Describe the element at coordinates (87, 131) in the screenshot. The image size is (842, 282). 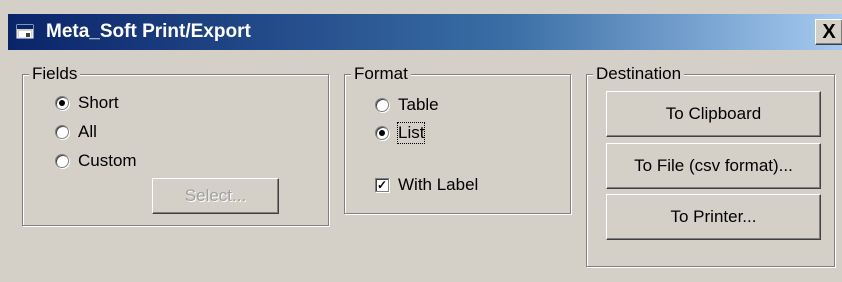
I see `radio-label: All` at that location.